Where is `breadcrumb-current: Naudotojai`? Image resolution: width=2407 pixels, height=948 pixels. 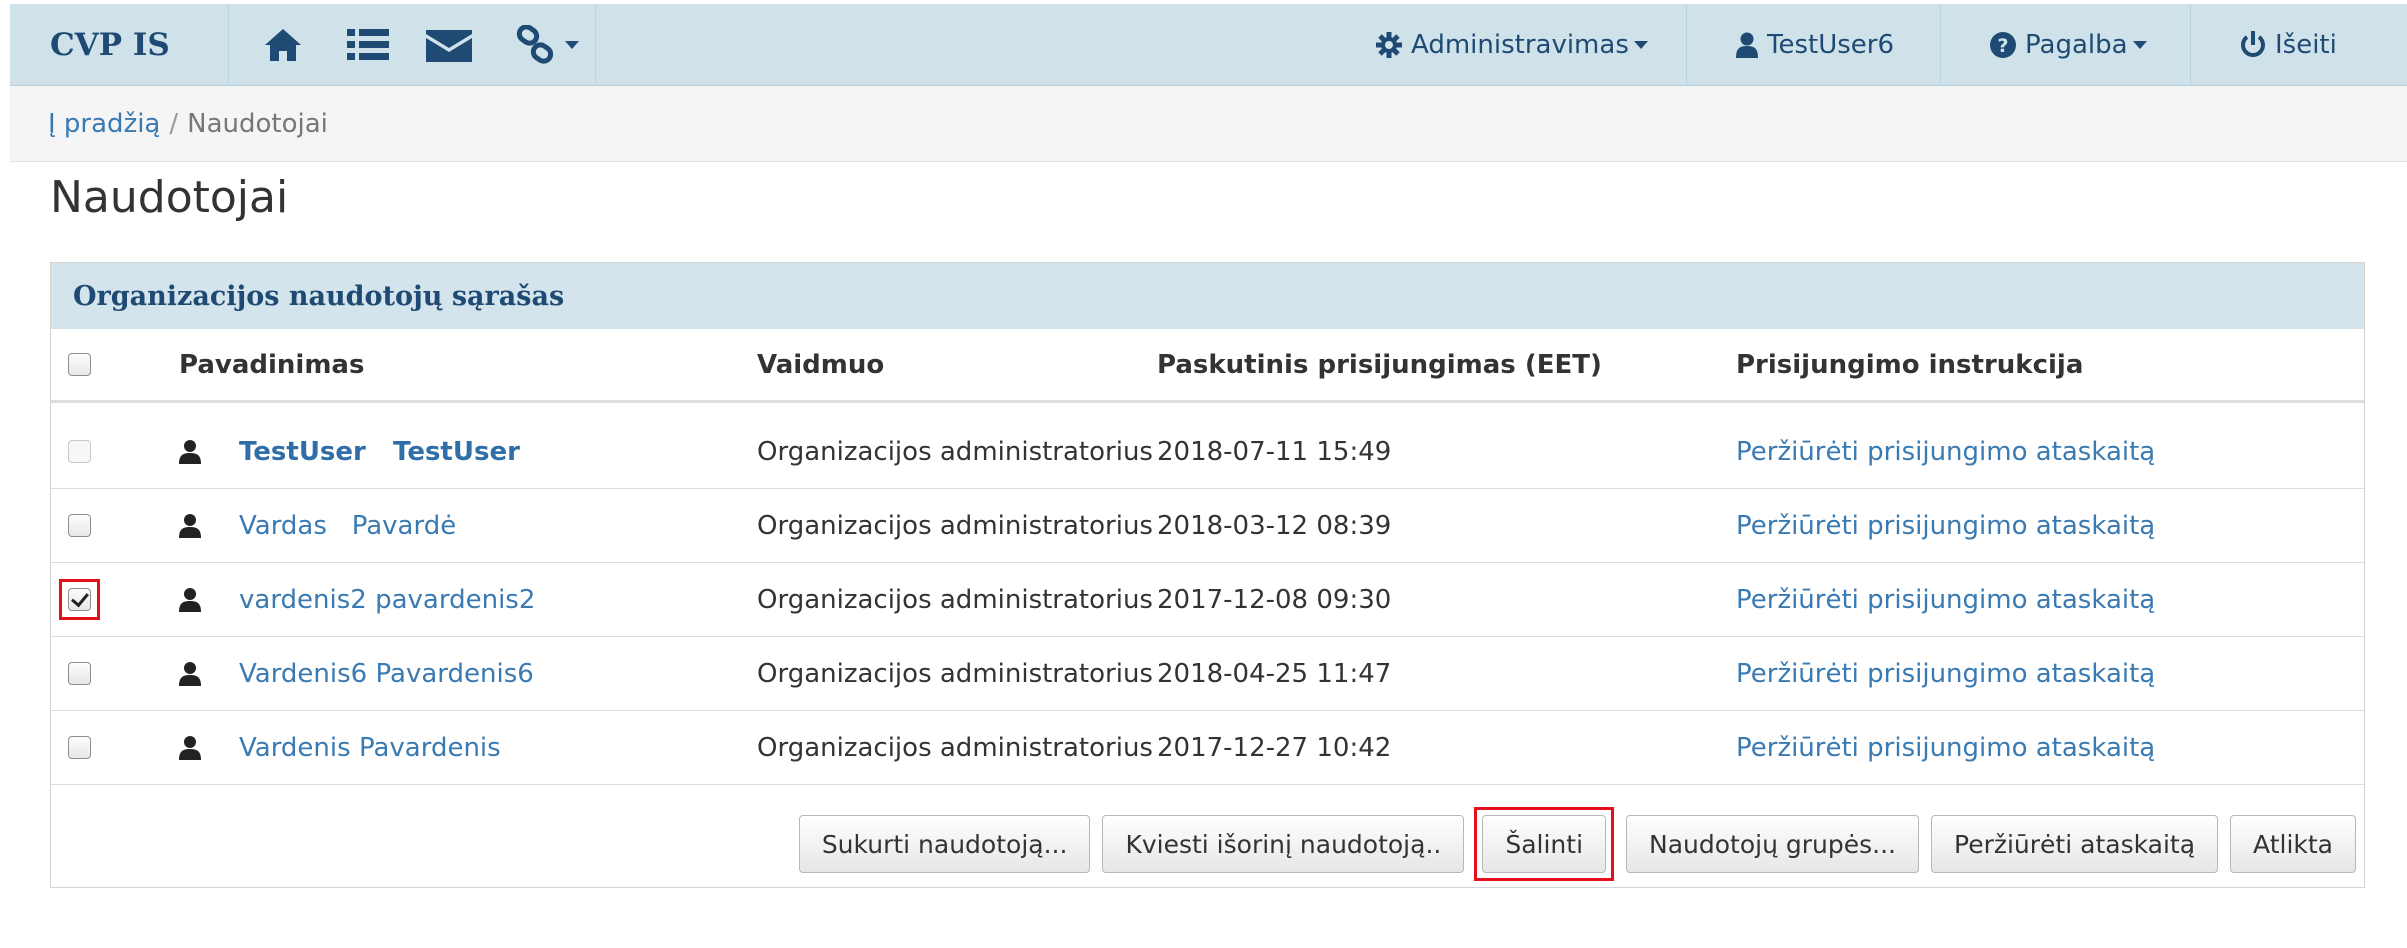
breadcrumb-current: Naudotojai is located at coordinates (257, 123).